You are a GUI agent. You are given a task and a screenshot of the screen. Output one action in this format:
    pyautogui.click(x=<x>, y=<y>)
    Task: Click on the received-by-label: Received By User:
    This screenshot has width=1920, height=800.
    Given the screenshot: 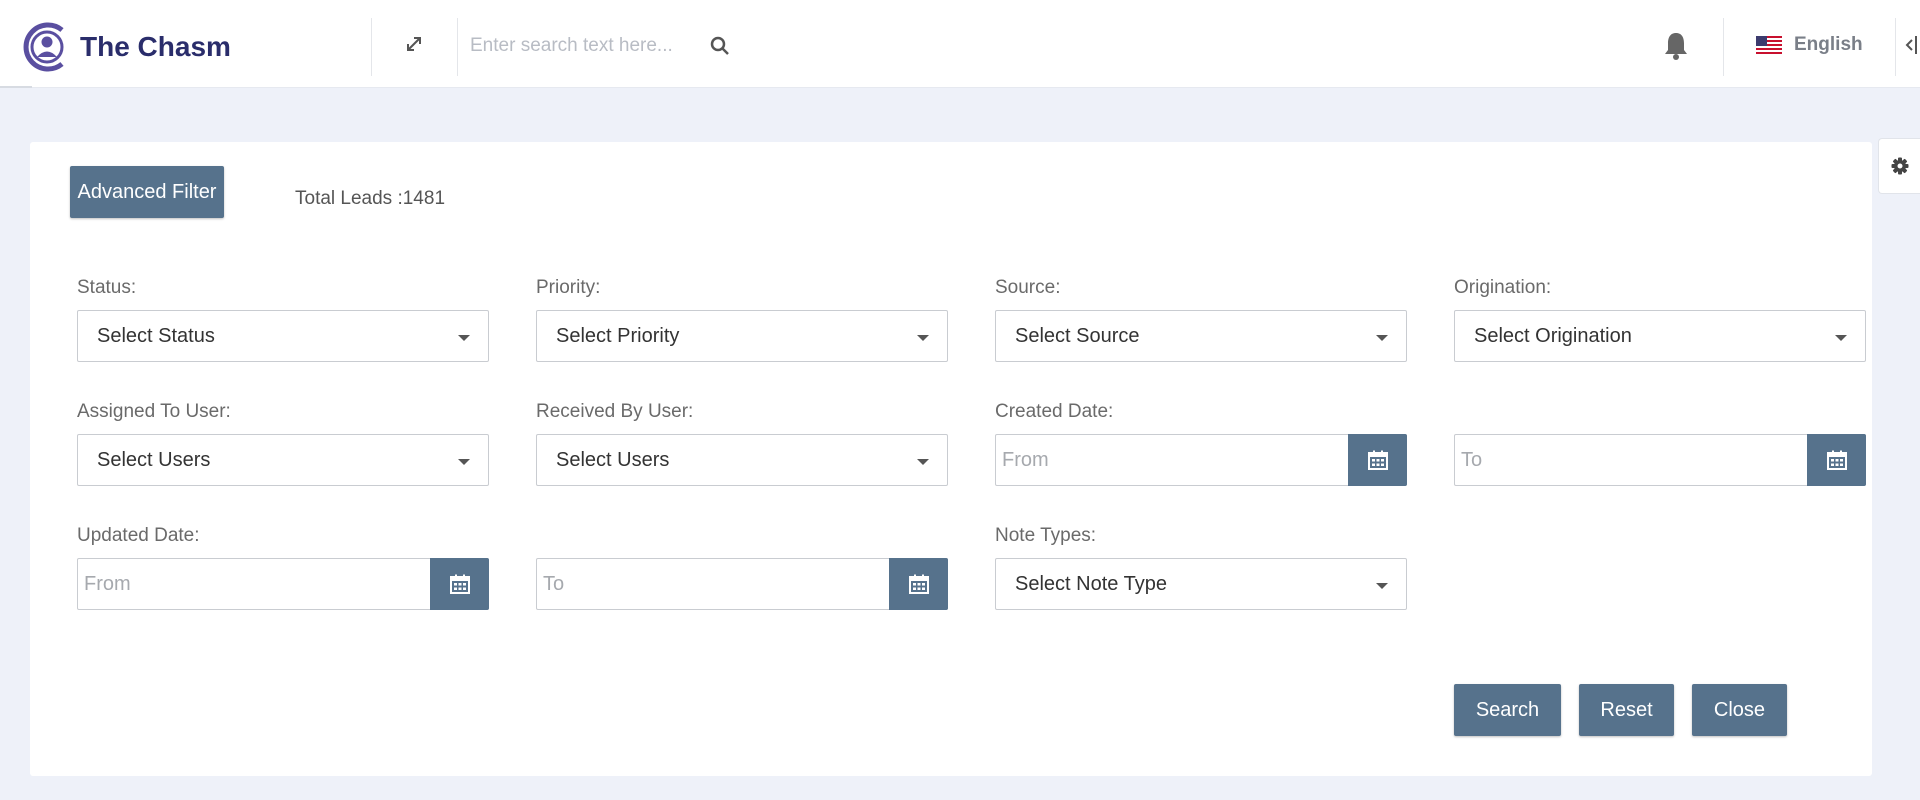 What is the action you would take?
    pyautogui.click(x=615, y=411)
    